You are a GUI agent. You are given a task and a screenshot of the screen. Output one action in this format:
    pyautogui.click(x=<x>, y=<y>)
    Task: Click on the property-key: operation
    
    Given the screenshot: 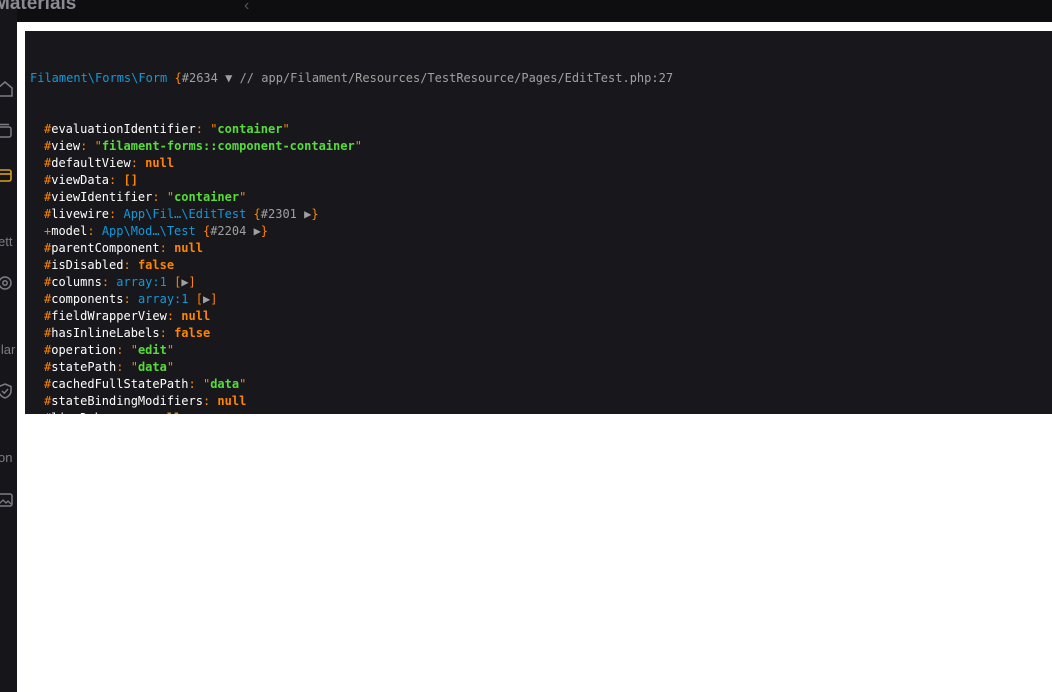 What is the action you would take?
    pyautogui.click(x=84, y=350)
    